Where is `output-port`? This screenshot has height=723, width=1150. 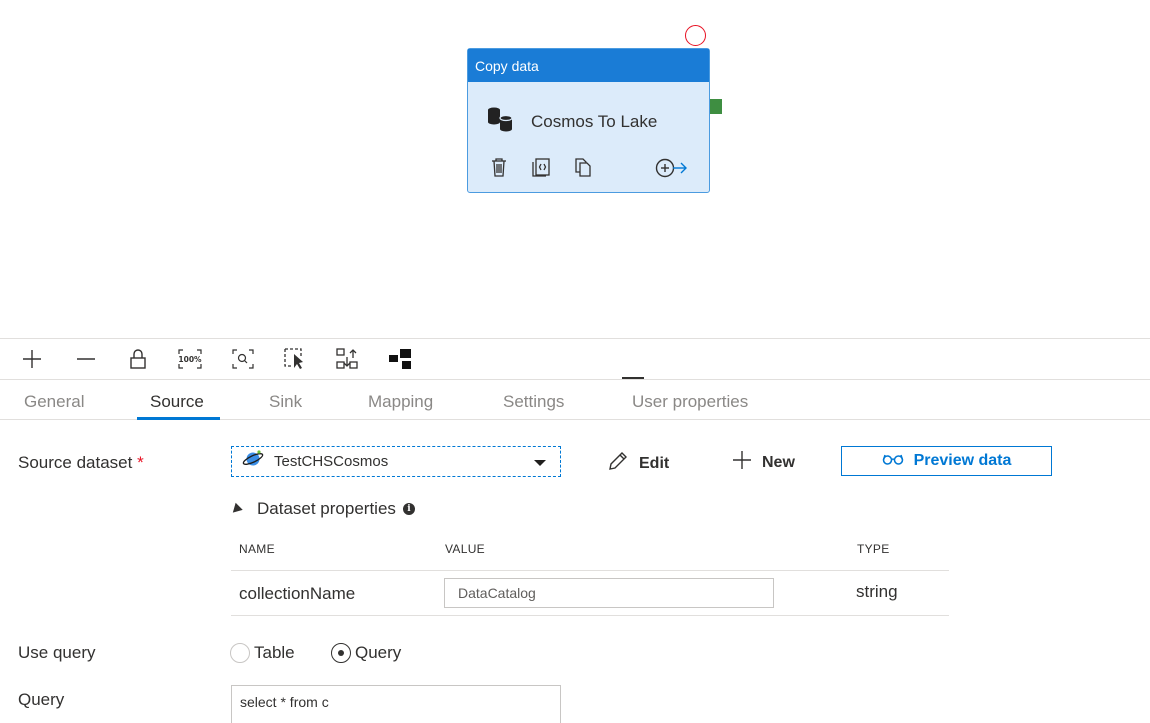 output-port is located at coordinates (716, 106).